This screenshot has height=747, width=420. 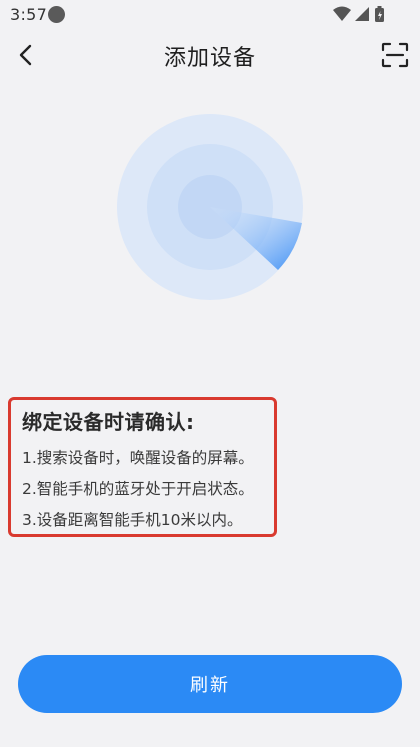 What do you see at coordinates (210, 207) in the screenshot?
I see `radar-scanning-icon` at bounding box center [210, 207].